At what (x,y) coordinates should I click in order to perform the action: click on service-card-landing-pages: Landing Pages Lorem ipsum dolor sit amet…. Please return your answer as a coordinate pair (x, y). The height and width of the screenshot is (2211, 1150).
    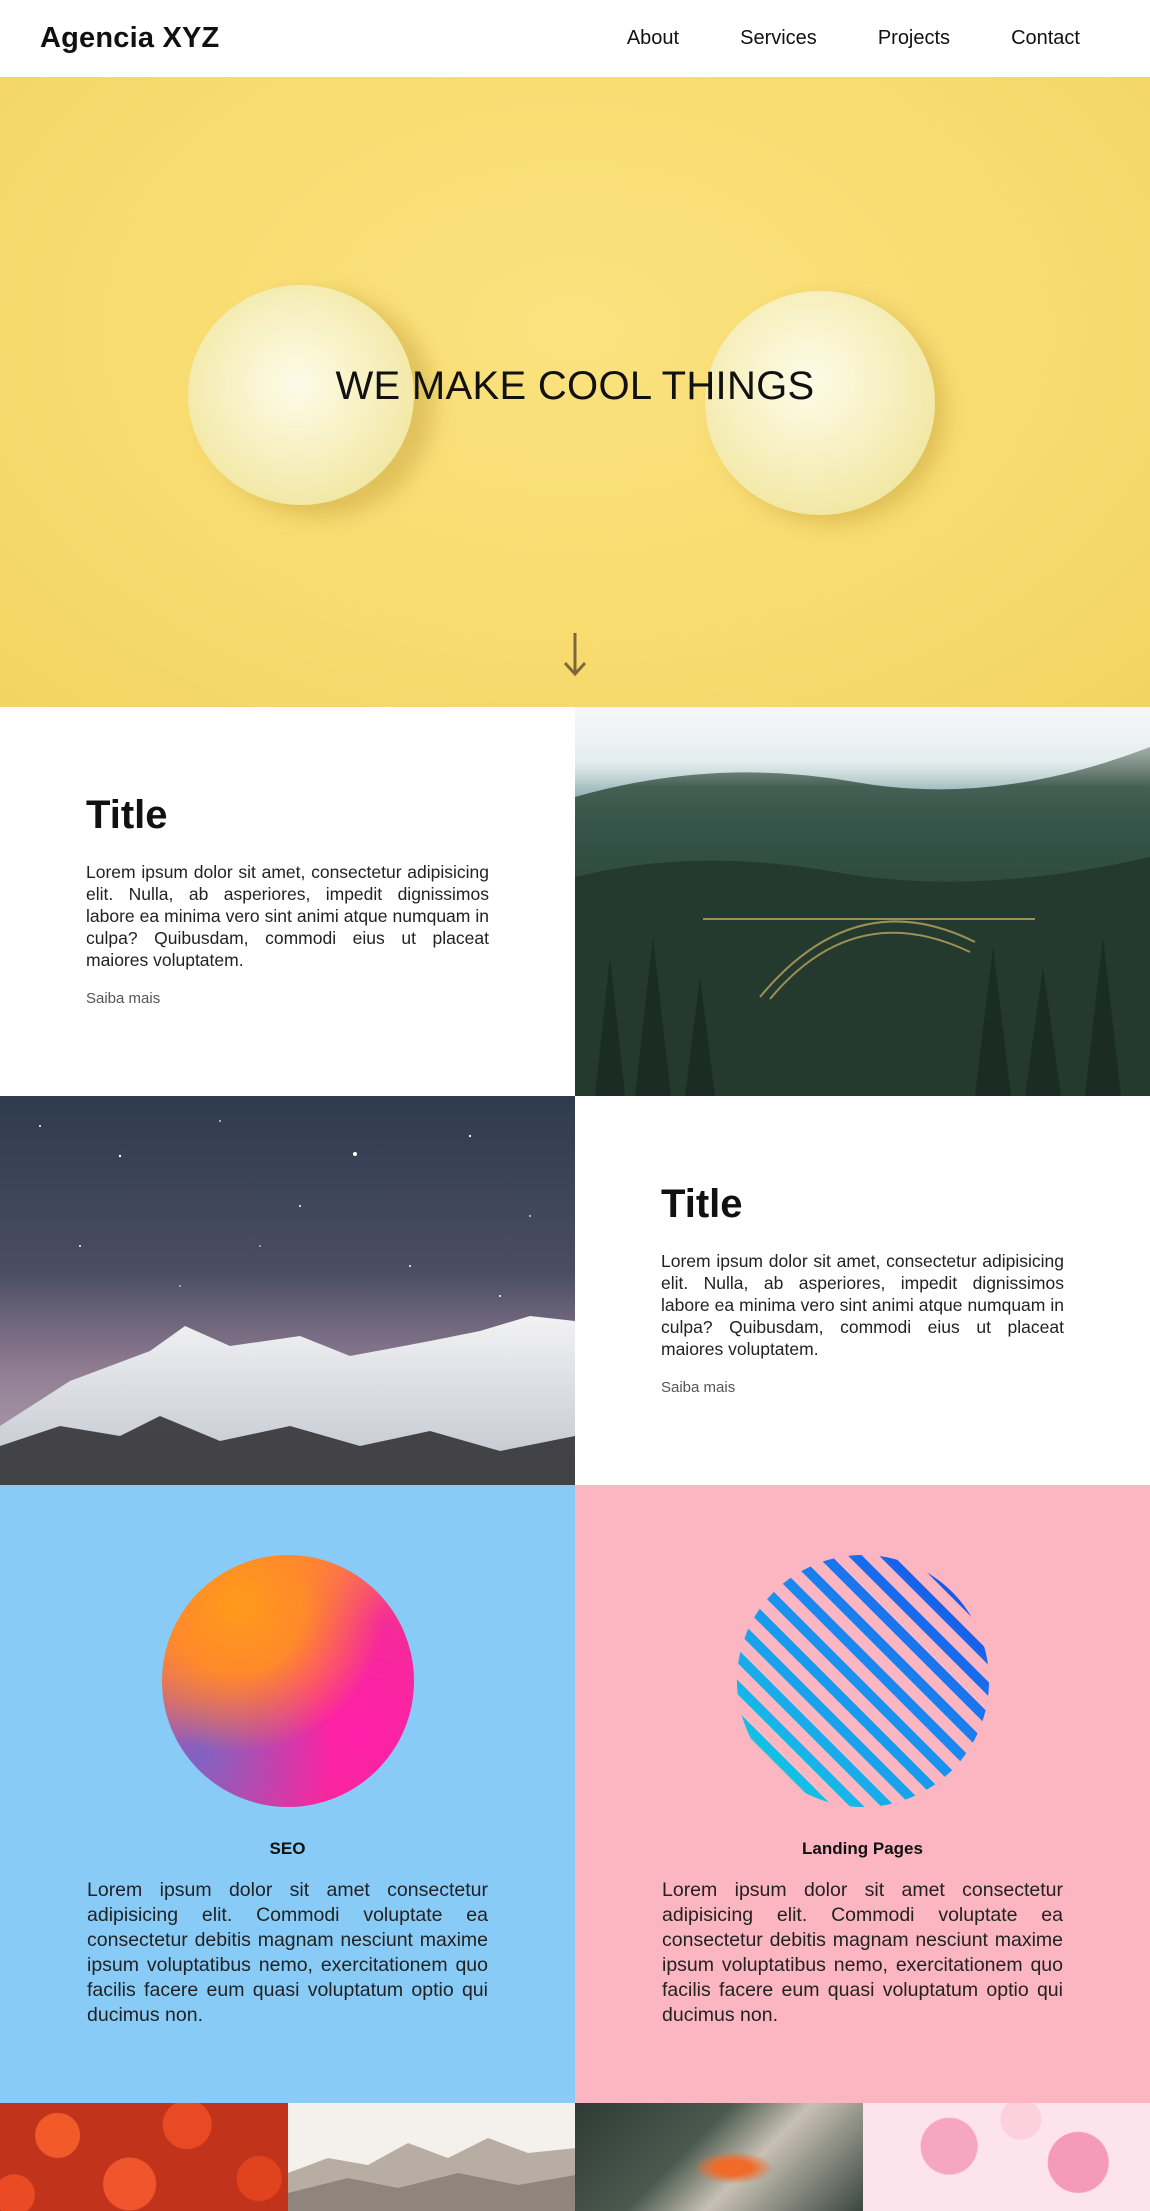
    Looking at the image, I should click on (862, 1794).